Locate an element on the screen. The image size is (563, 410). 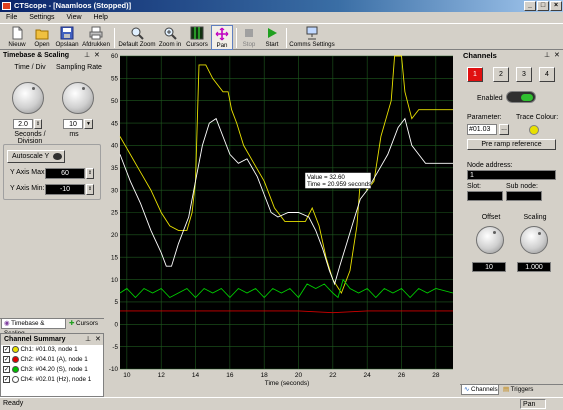
autoscale-toggle: Autoscale Y is located at coordinates (36, 156).